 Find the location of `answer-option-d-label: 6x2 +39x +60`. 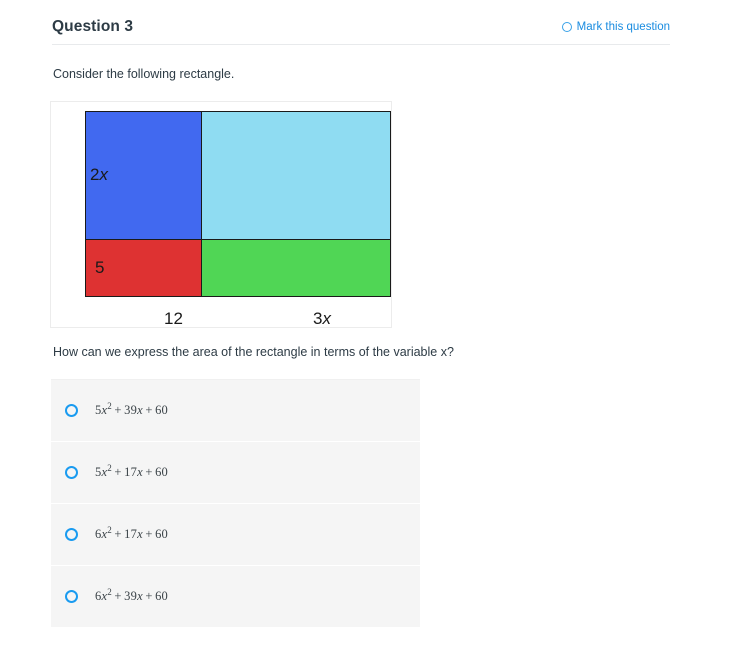

answer-option-d-label: 6x2 +39x +60 is located at coordinates (131, 594).